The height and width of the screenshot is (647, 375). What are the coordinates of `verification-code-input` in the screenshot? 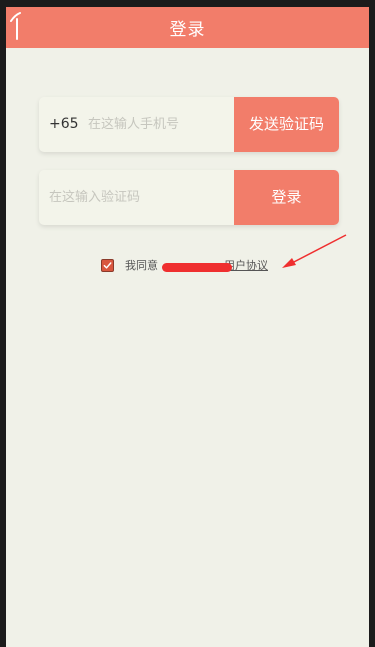 It's located at (141, 197).